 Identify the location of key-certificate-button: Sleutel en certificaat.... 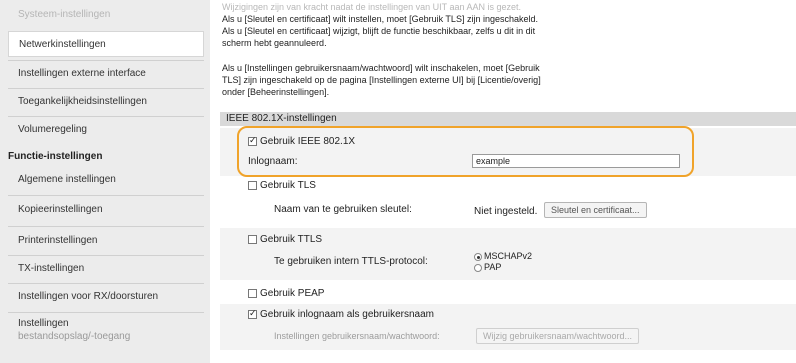
(595, 210).